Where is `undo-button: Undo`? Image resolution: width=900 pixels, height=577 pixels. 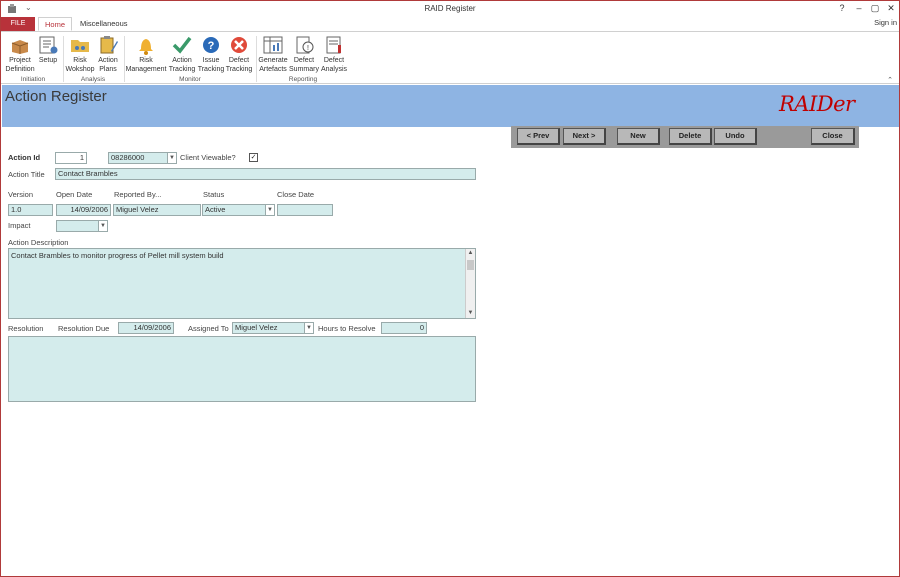 undo-button: Undo is located at coordinates (735, 136).